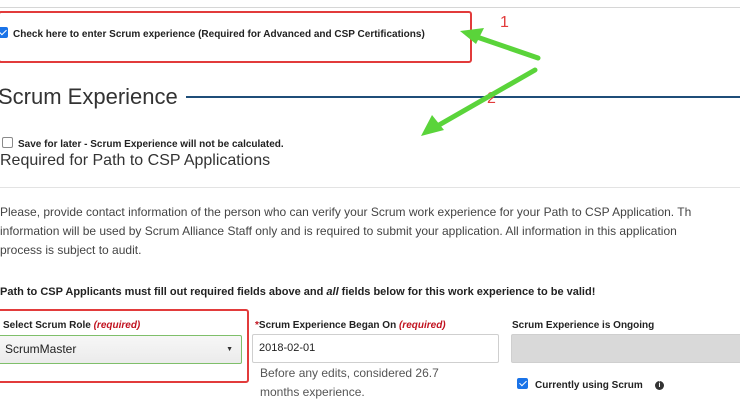 The height and width of the screenshot is (414, 740). What do you see at coordinates (625, 348) in the screenshot?
I see `ongoing-field` at bounding box center [625, 348].